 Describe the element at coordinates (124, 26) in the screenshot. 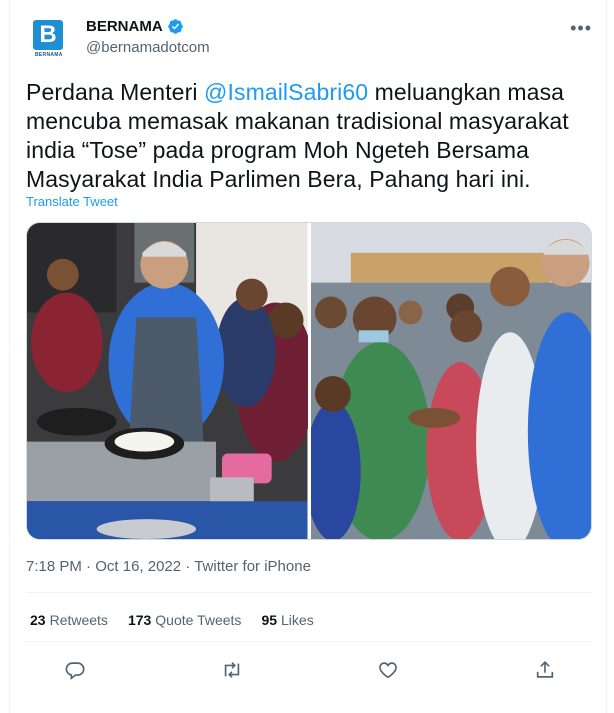

I see `display-name: BERNAMA` at that location.